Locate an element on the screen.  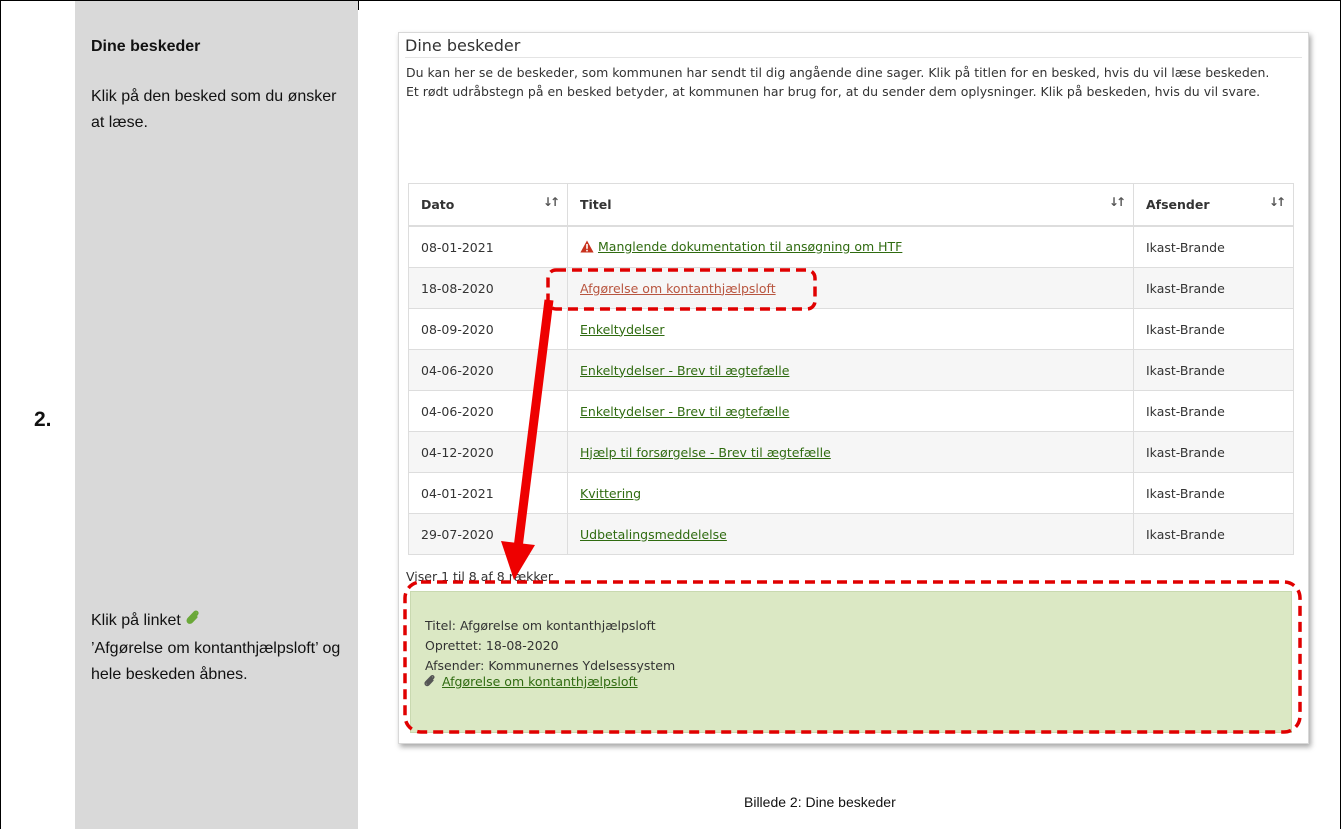
column-header-date: Dato ↓↑ is located at coordinates (488, 205).